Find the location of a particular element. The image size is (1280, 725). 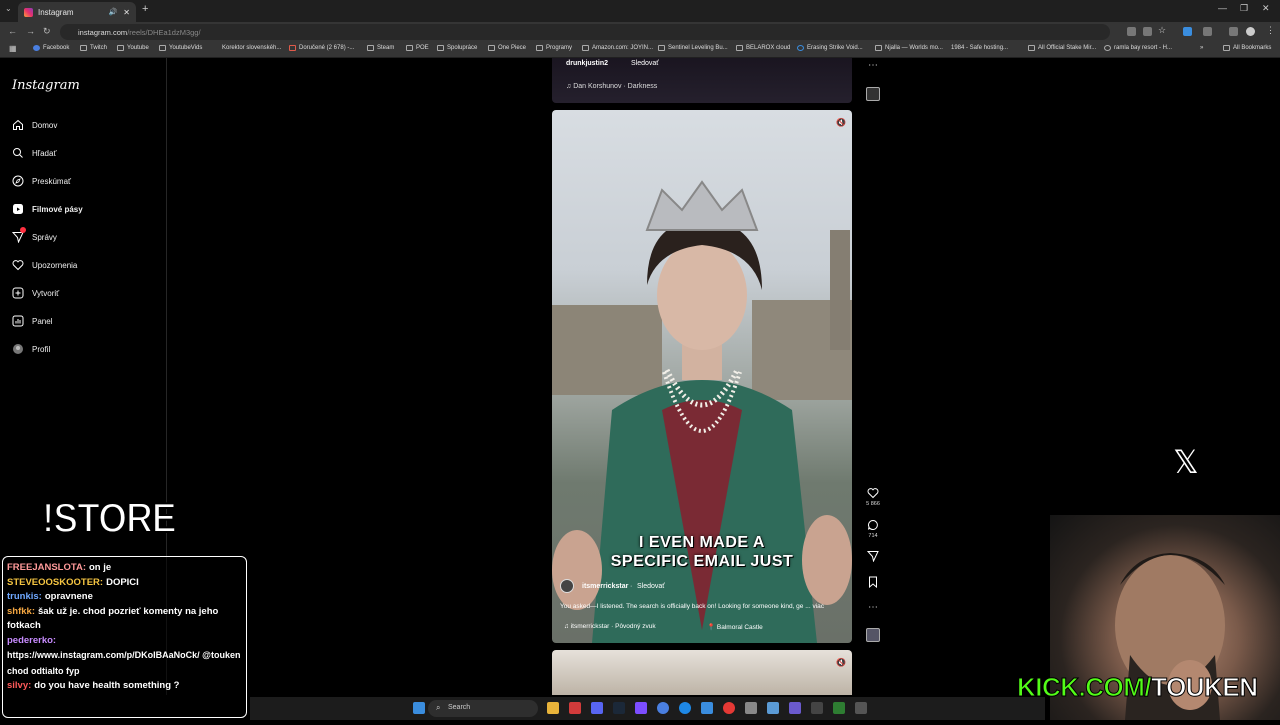

bookmark-item: Twitch is located at coordinates (93, 48).